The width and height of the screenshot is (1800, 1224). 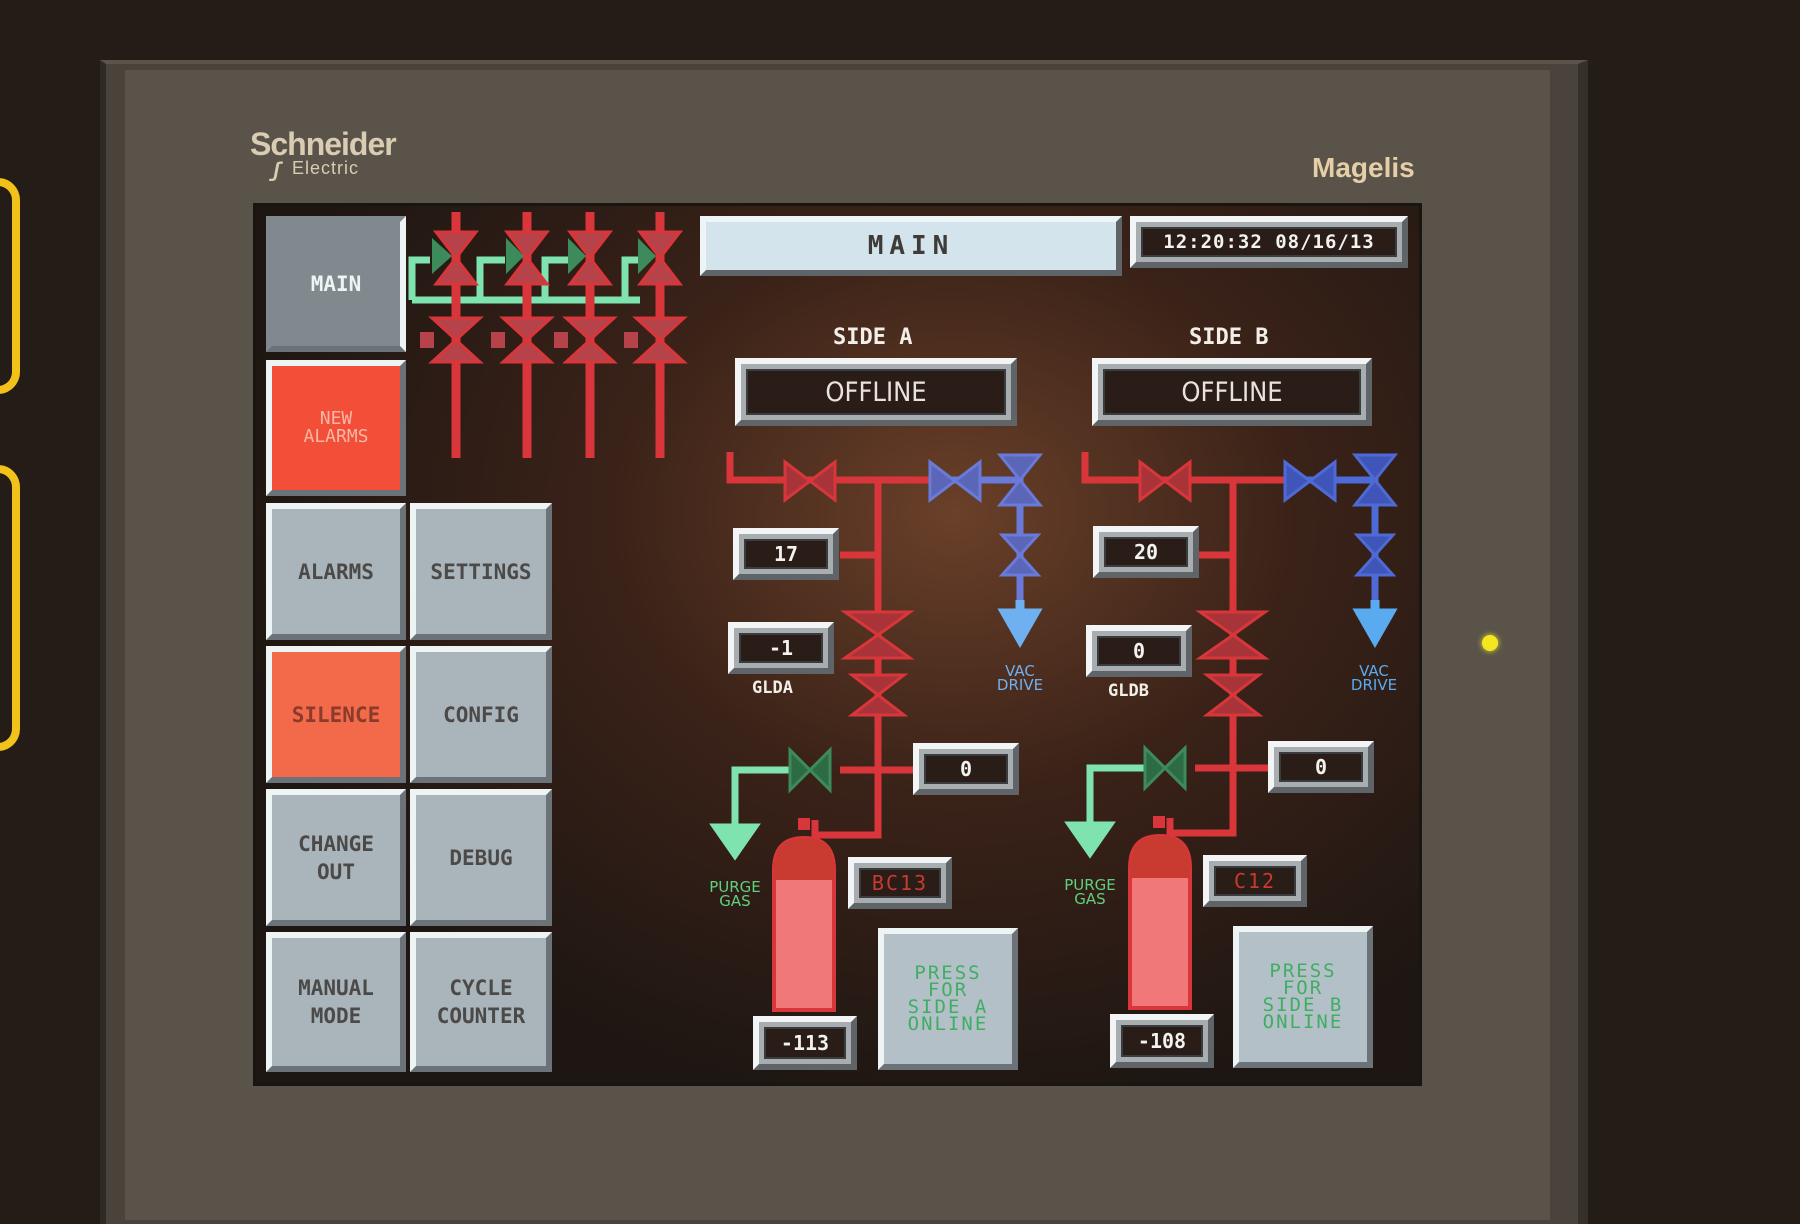 I want to click on side-a-pressure-value: 17, so click(x=786, y=554).